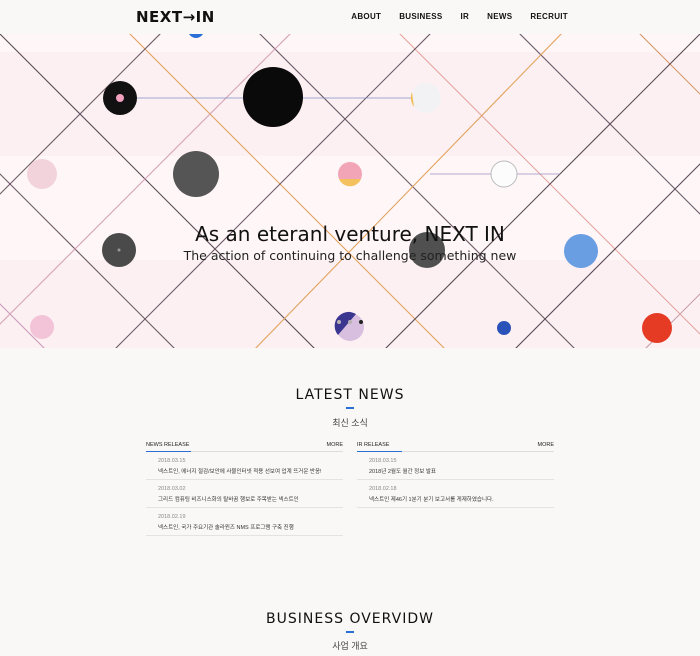  Describe the element at coordinates (350, 17) in the screenshot. I see `site-header: NEXT→IN ABOUT BUSINESS IR NEWS RECRUIT` at that location.